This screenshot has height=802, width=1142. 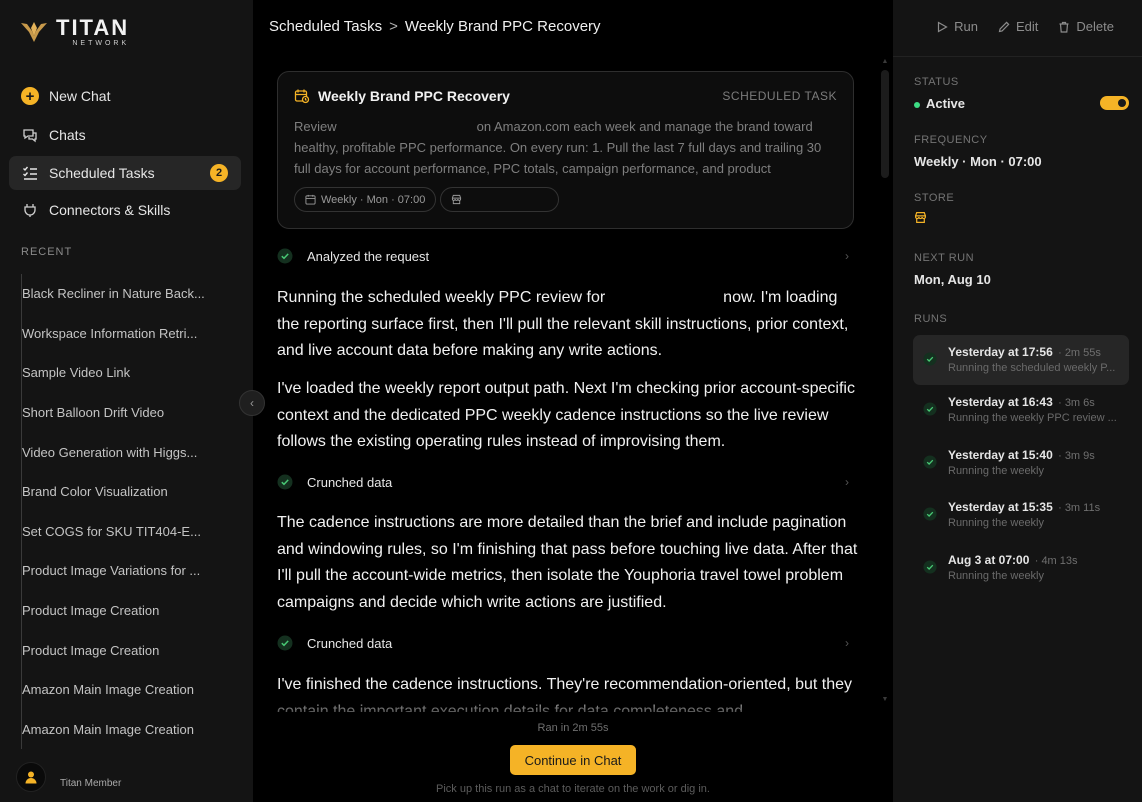 What do you see at coordinates (502, 26) in the screenshot?
I see `breadcrumb-current: Weekly Brand PPC Recovery` at bounding box center [502, 26].